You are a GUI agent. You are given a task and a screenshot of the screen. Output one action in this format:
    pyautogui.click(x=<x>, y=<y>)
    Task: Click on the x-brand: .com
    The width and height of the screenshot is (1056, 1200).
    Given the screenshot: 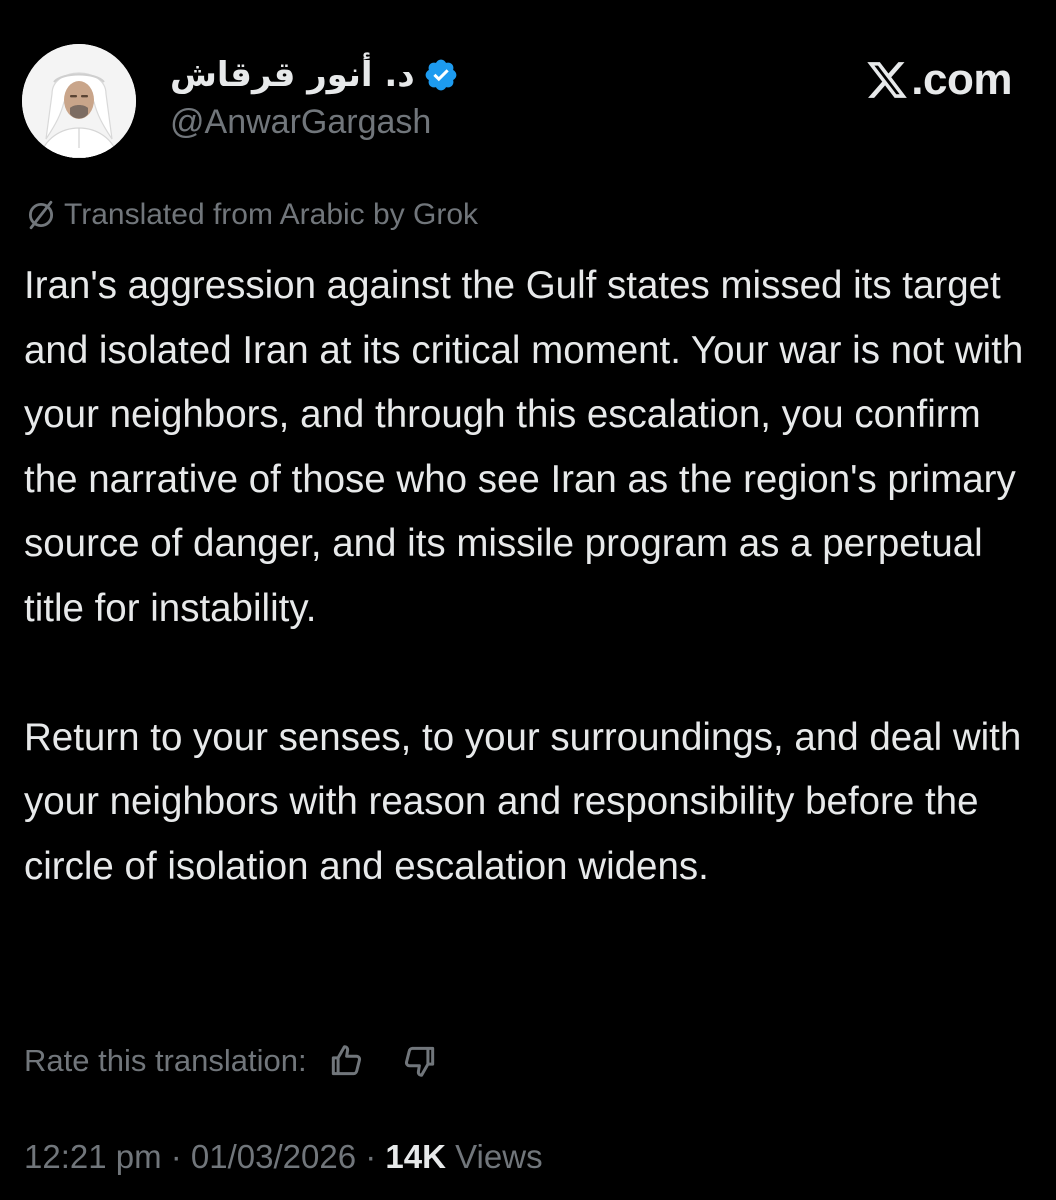 What is the action you would take?
    pyautogui.click(x=937, y=80)
    